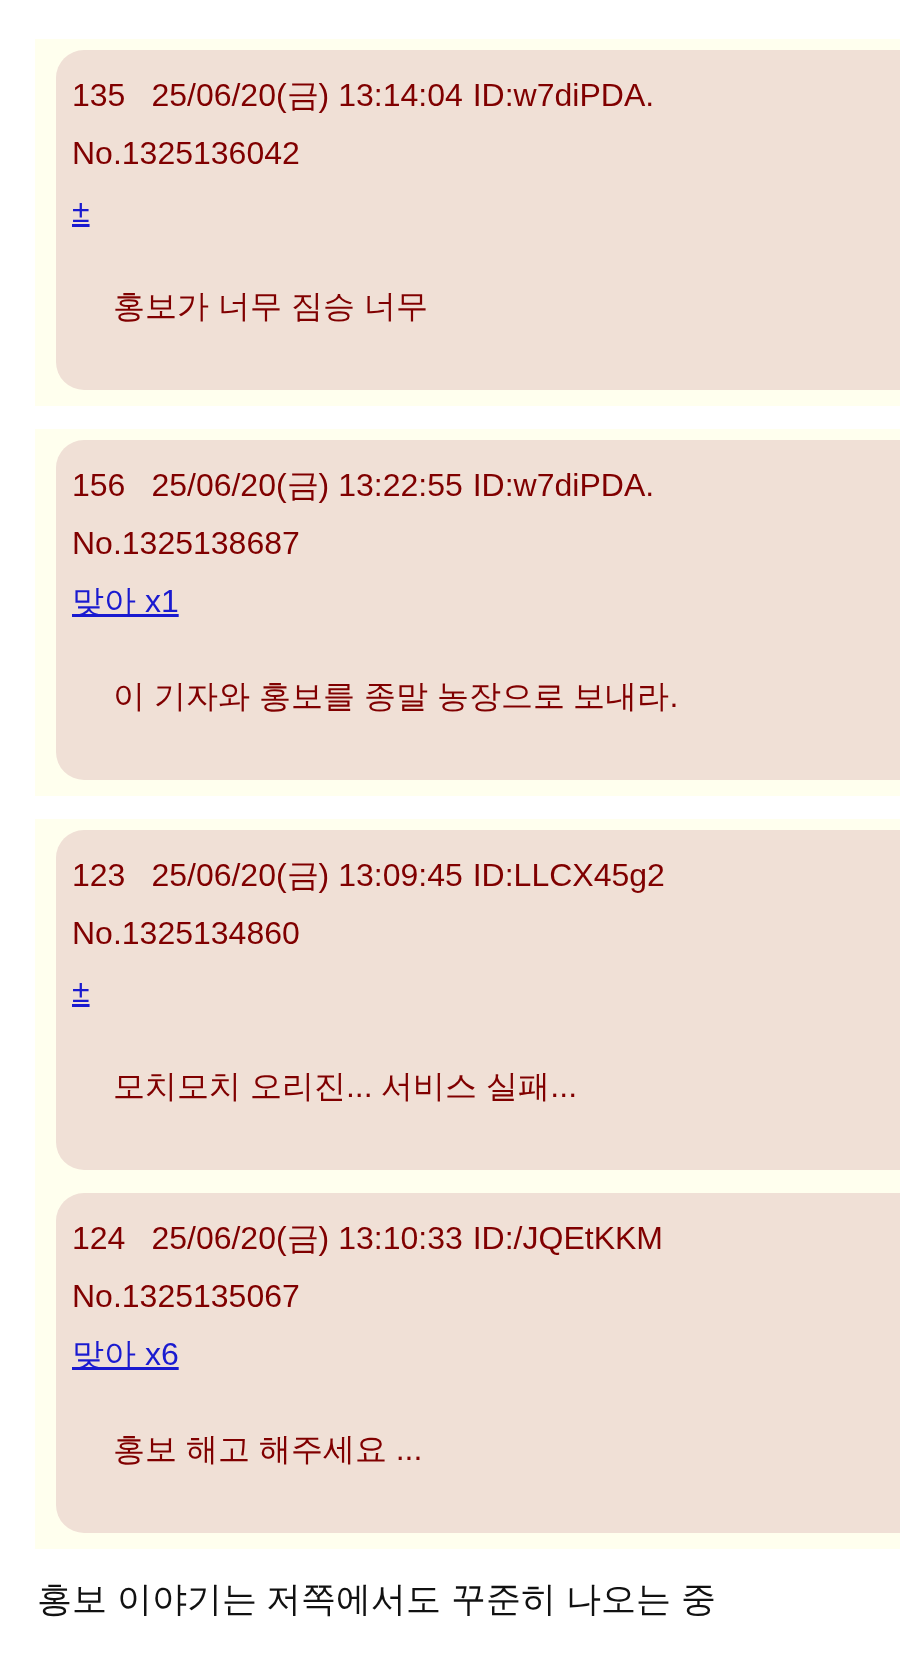 Image resolution: width=900 pixels, height=1654 pixels. I want to click on post-no: No.1325138687, so click(186, 543).